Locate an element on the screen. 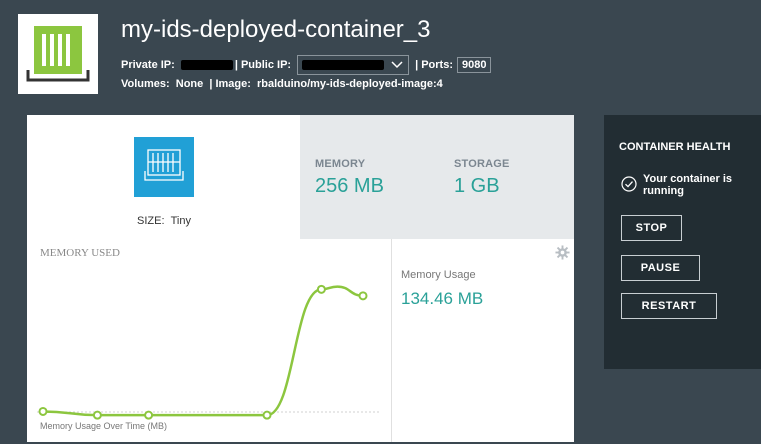 The width and height of the screenshot is (761, 444). private-ip-redacted is located at coordinates (206, 65).